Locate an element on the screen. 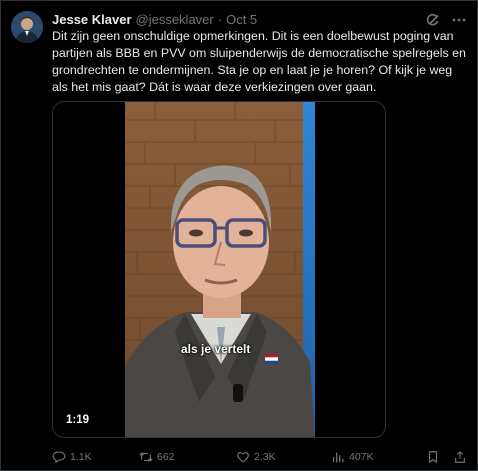 The image size is (478, 471). avatar is located at coordinates (27, 27).